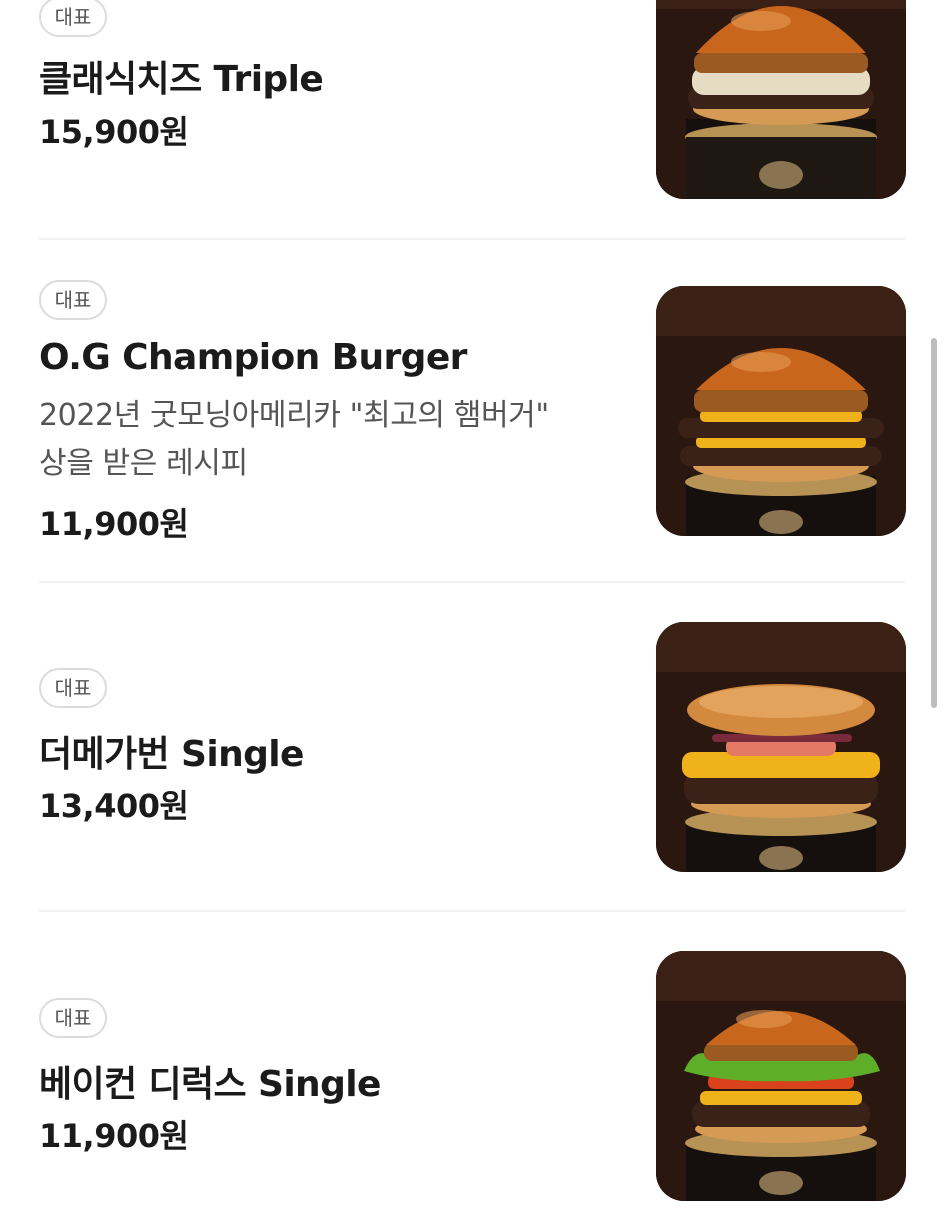 This screenshot has height=1223, width=944. What do you see at coordinates (253, 357) in the screenshot?
I see `item-name: O.G Champion Burger` at bounding box center [253, 357].